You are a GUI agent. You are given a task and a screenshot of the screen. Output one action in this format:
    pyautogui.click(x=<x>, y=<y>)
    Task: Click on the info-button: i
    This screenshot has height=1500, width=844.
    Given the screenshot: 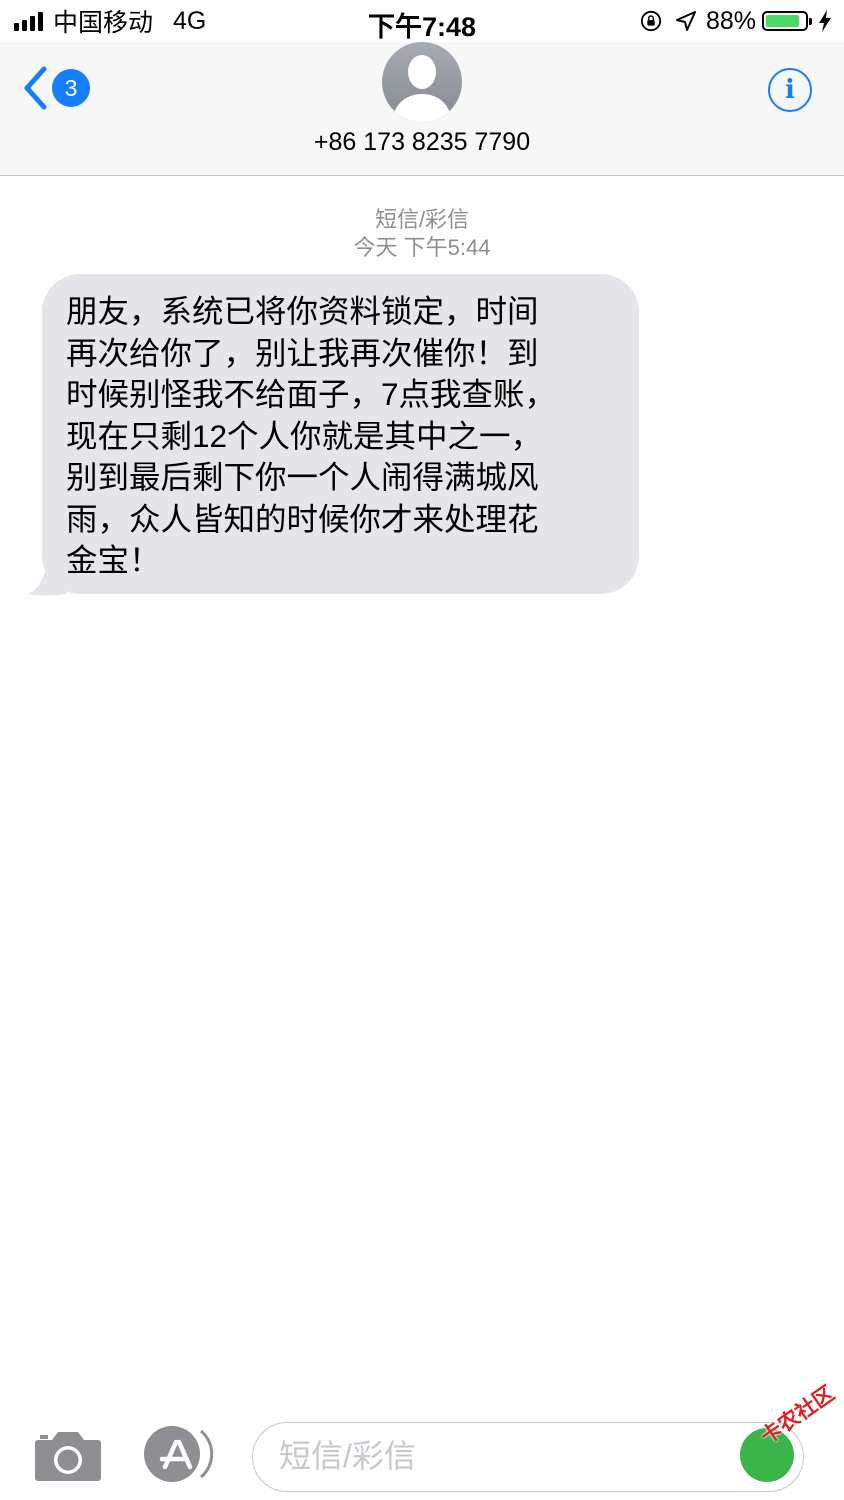 What is the action you would take?
    pyautogui.click(x=790, y=90)
    